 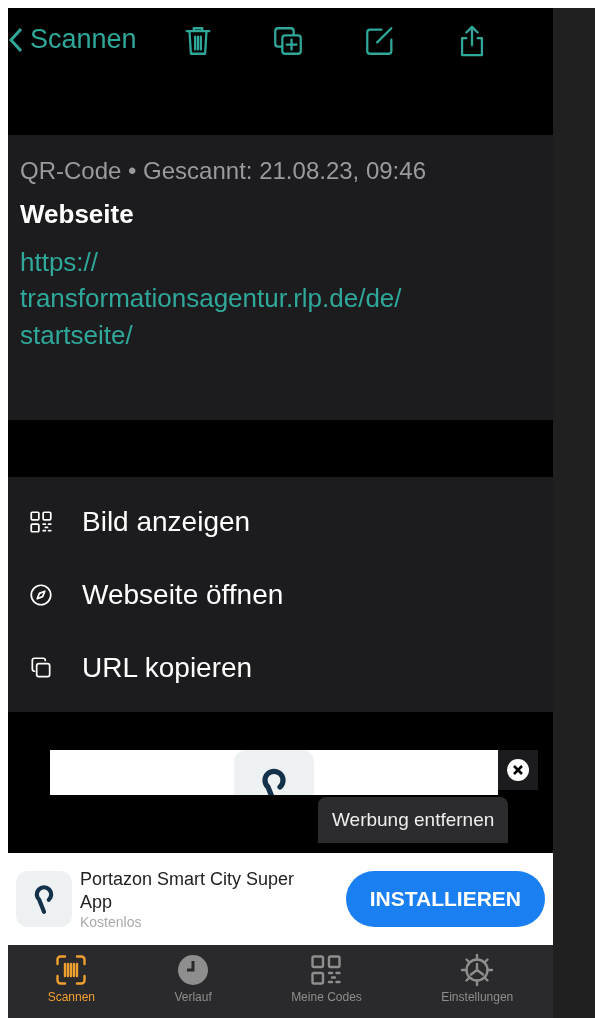 I want to click on install-button: INSTALLIEREN, so click(x=445, y=899).